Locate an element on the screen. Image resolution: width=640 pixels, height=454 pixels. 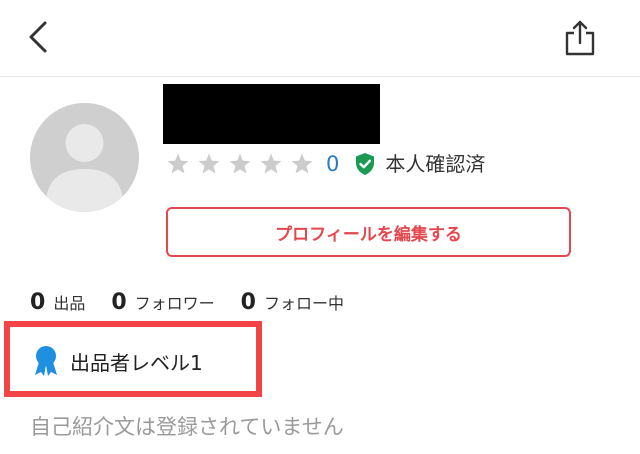
stat-following: 0 フォロー中 is located at coordinates (292, 302).